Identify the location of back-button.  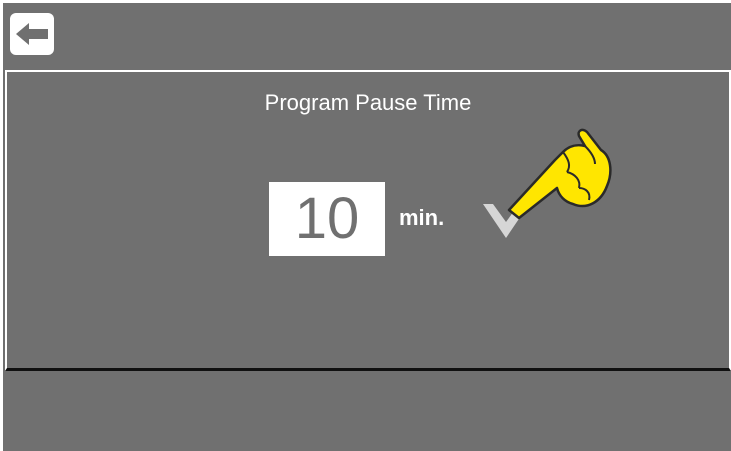
(32, 34).